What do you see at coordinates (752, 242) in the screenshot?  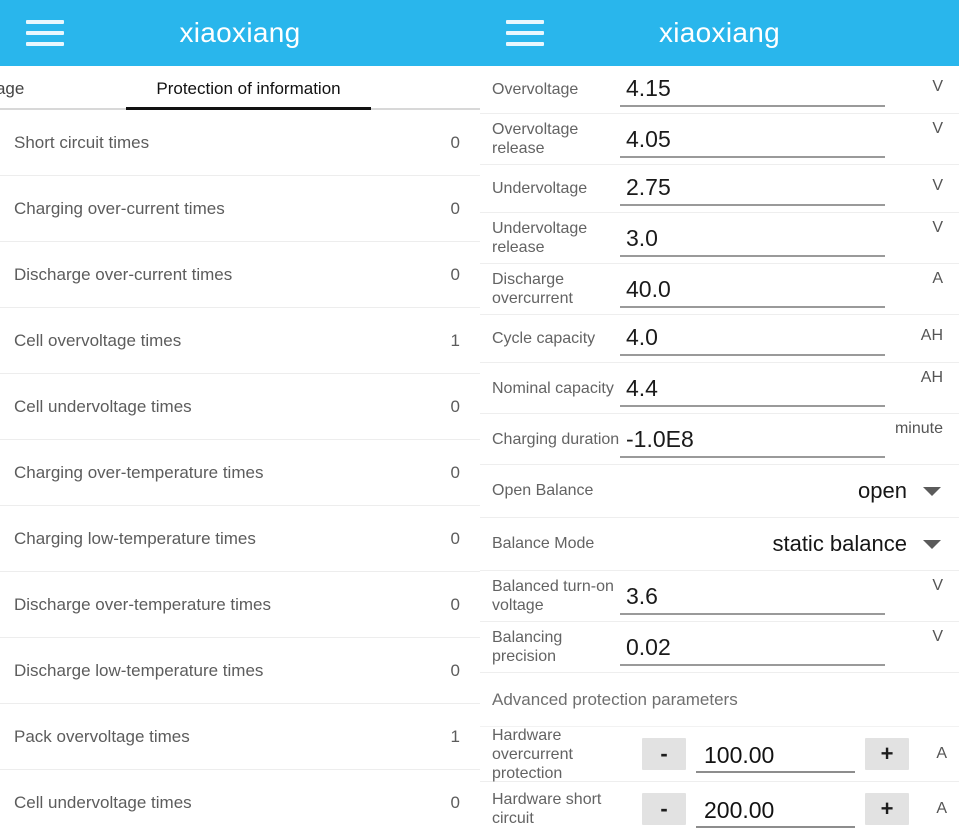 I see `field-value-input: 3.0` at bounding box center [752, 242].